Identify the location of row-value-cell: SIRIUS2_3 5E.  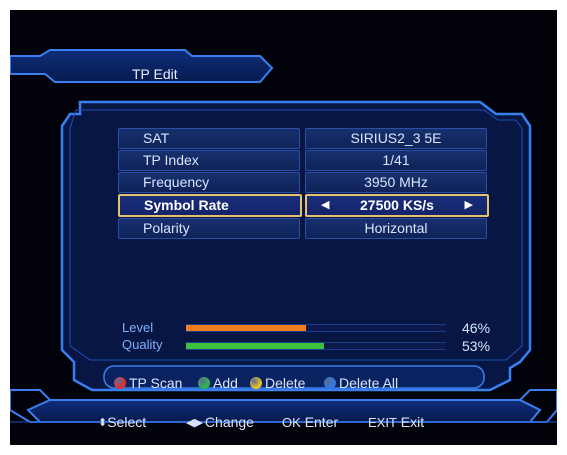
(396, 138).